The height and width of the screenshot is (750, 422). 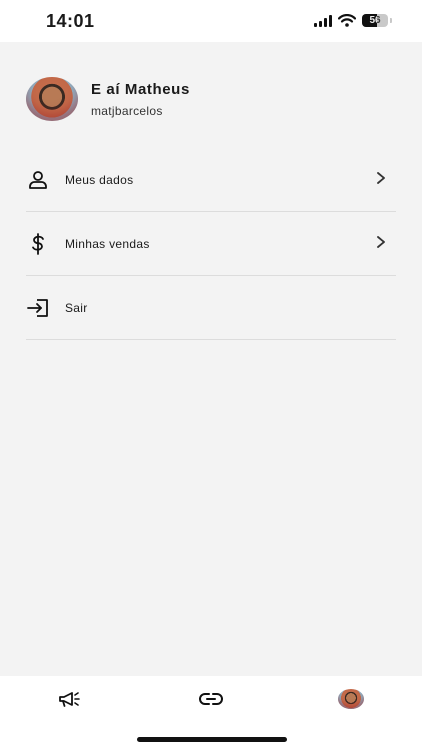 I want to click on tab-announcements, so click(x=70, y=699).